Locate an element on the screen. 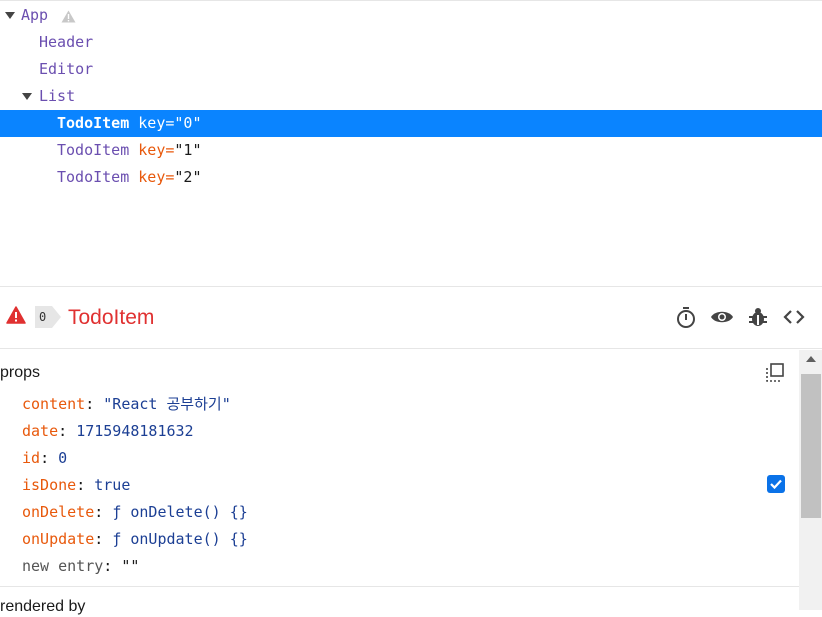 The image size is (822, 617). key-value: "0" is located at coordinates (188, 123).